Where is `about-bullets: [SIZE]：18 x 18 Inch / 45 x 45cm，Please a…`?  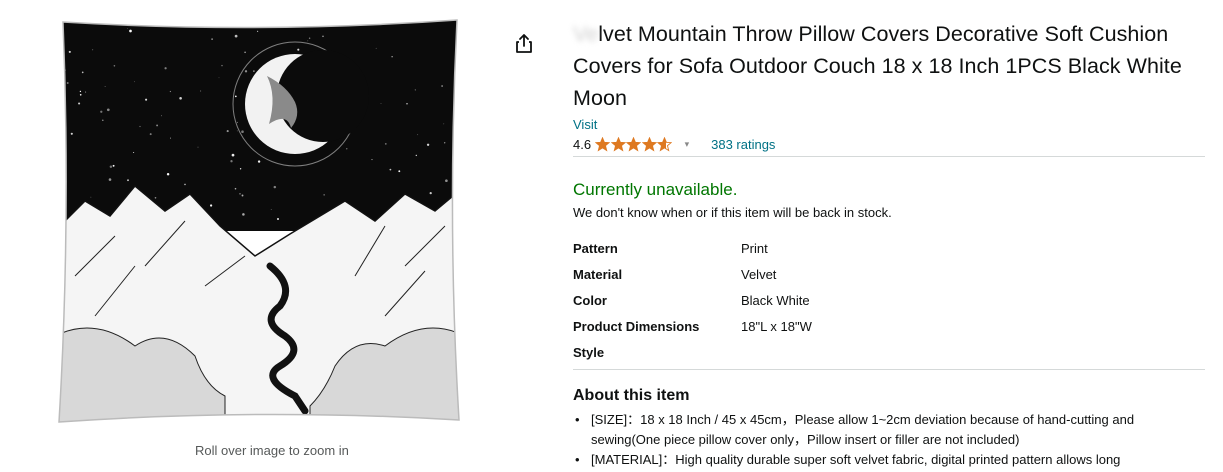
about-bullets: [SIZE]：18 x 18 Inch / 45 x 45cm，Please a… is located at coordinates (889, 440).